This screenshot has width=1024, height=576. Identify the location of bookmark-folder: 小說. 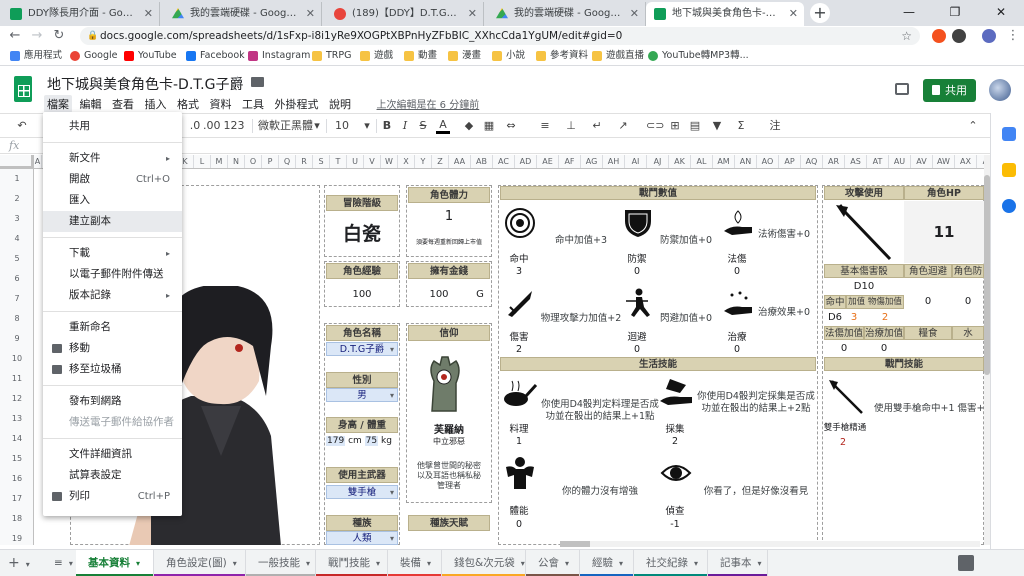
(508, 56).